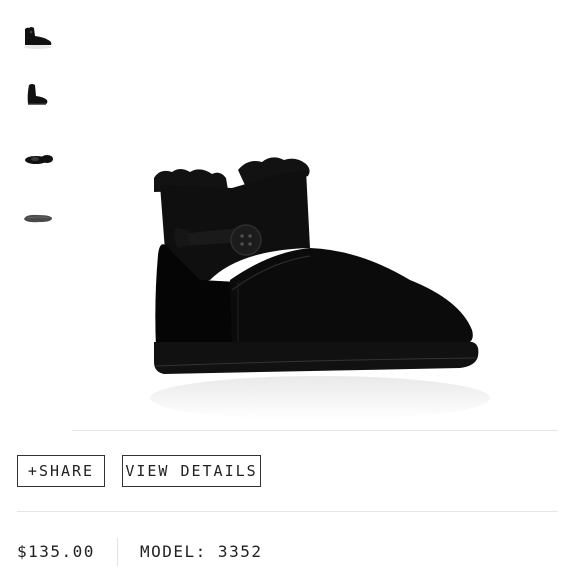 This screenshot has height=580, width=580. I want to click on thumbnail-boot-side, so click(38, 38).